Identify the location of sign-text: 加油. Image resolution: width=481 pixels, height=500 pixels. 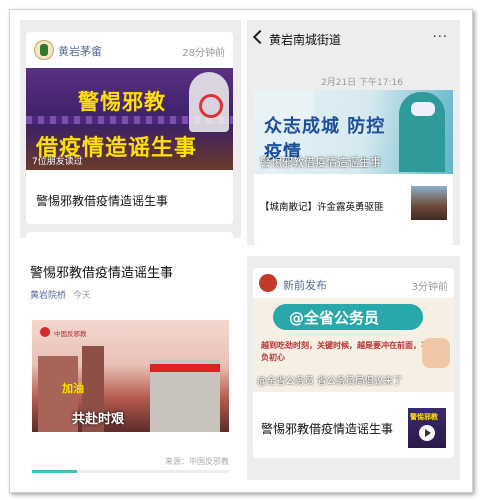
(73, 388).